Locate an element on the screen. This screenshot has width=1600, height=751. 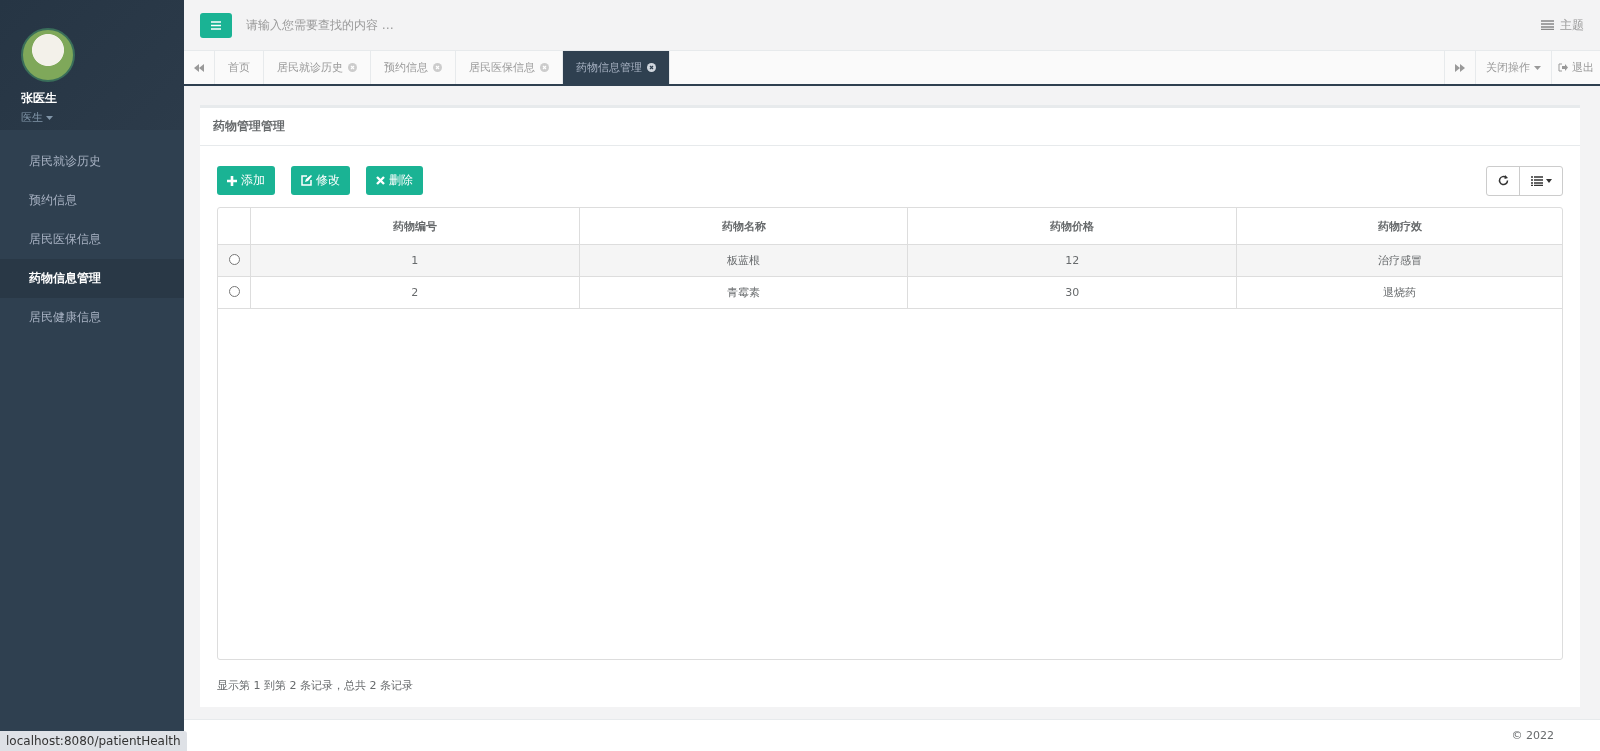
pagination-info: 显示第 1 到第 2 条记录，总共 2 条记录 is located at coordinates (315, 685).